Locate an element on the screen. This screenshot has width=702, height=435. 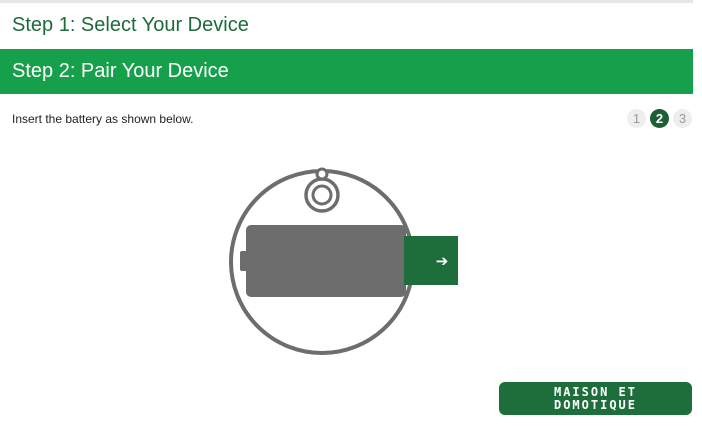
arrow-right-icon: ➔ is located at coordinates (442, 261).